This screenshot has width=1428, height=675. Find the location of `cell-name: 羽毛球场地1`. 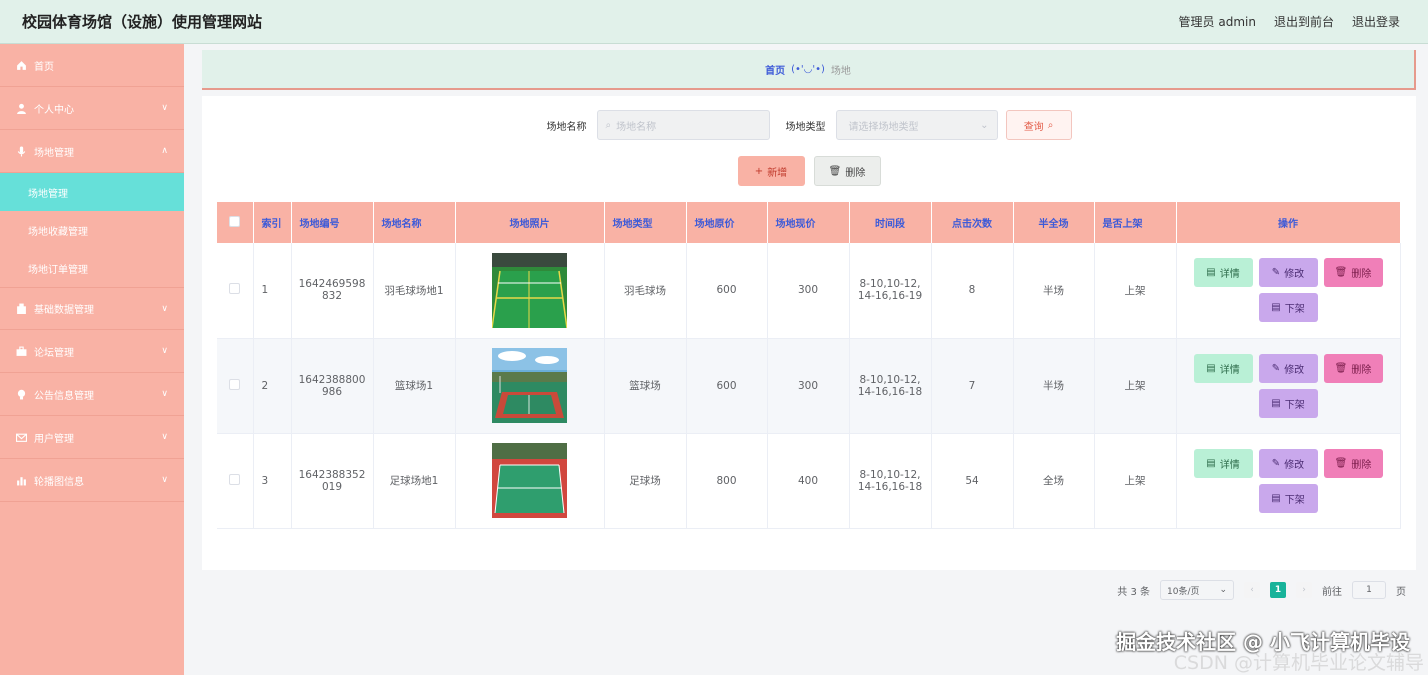

cell-name: 羽毛球场地1 is located at coordinates (414, 291).